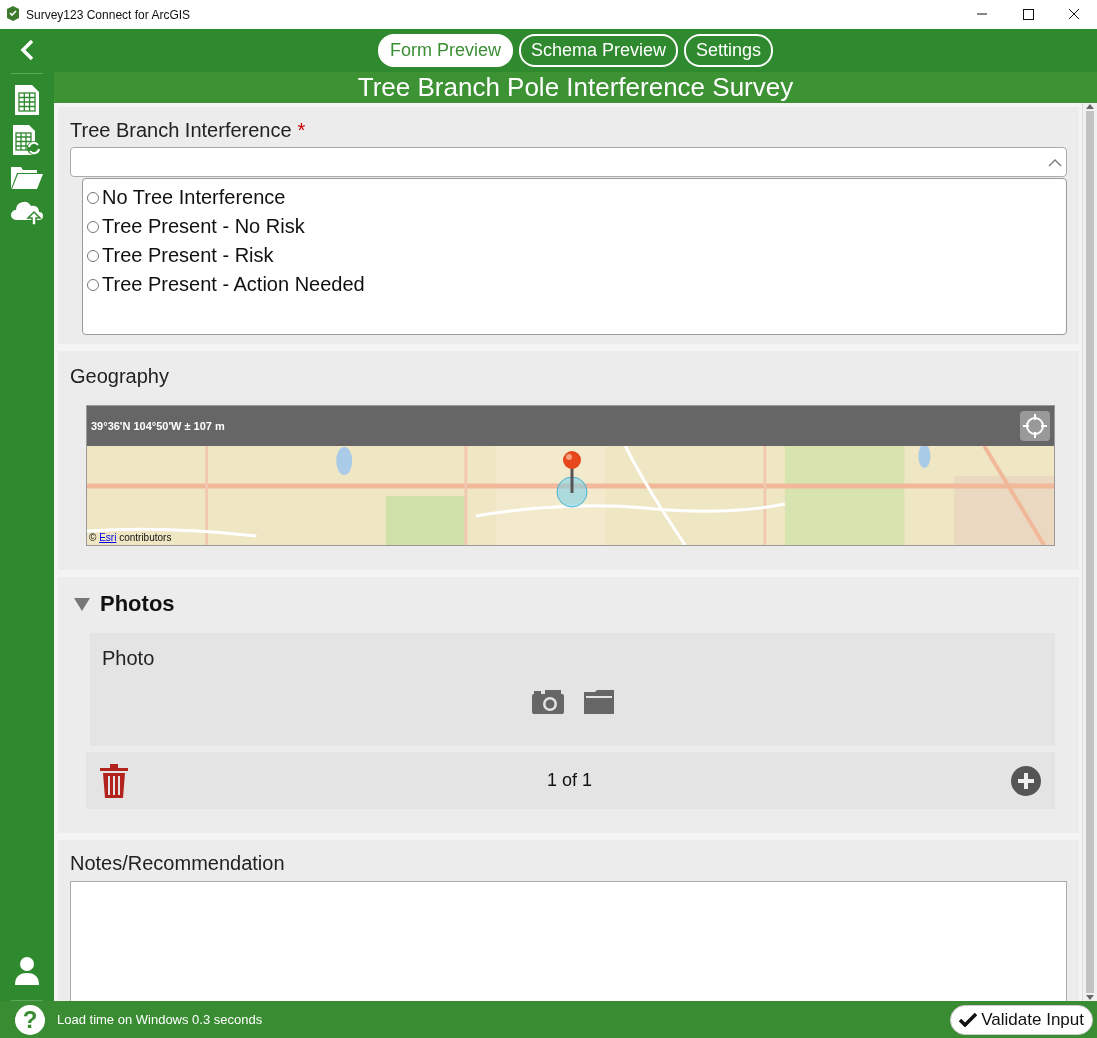  I want to click on help-button: ?, so click(30, 1019).